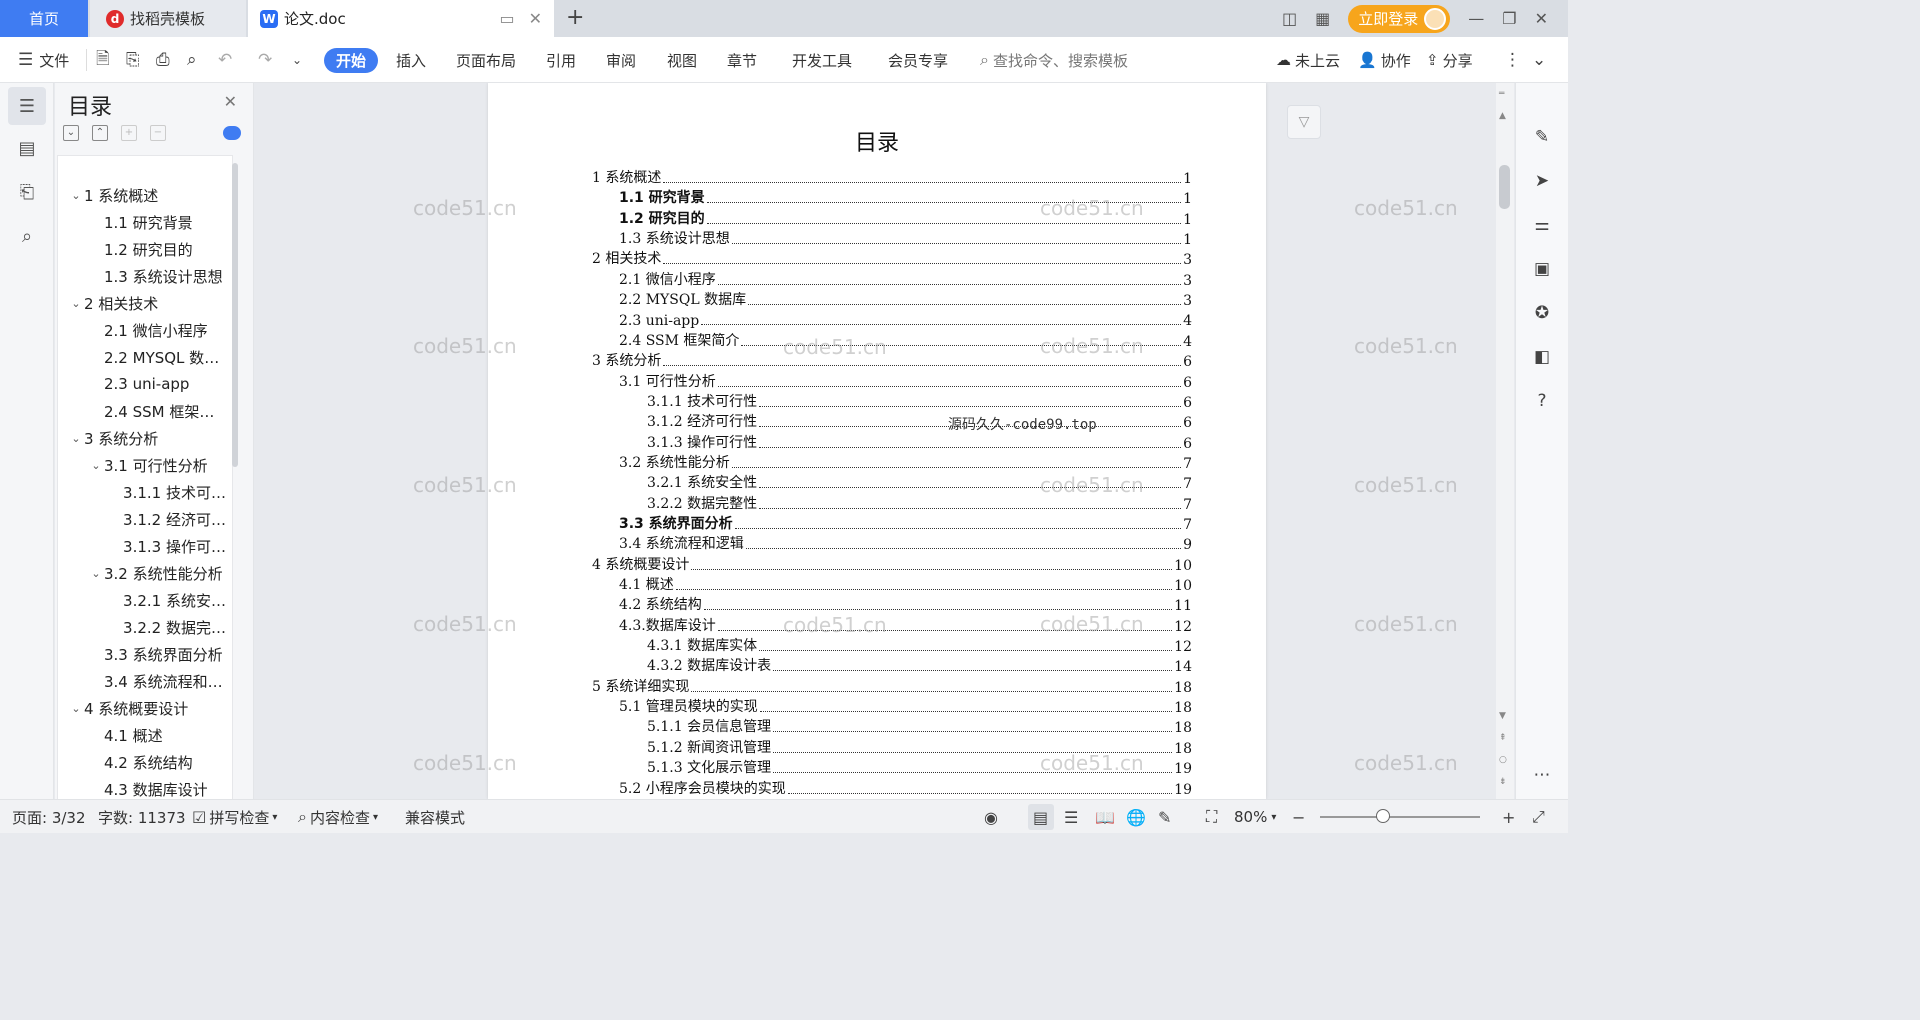  I want to click on toc-entry: 5.1 管理员模块的实现 18, so click(905, 706).